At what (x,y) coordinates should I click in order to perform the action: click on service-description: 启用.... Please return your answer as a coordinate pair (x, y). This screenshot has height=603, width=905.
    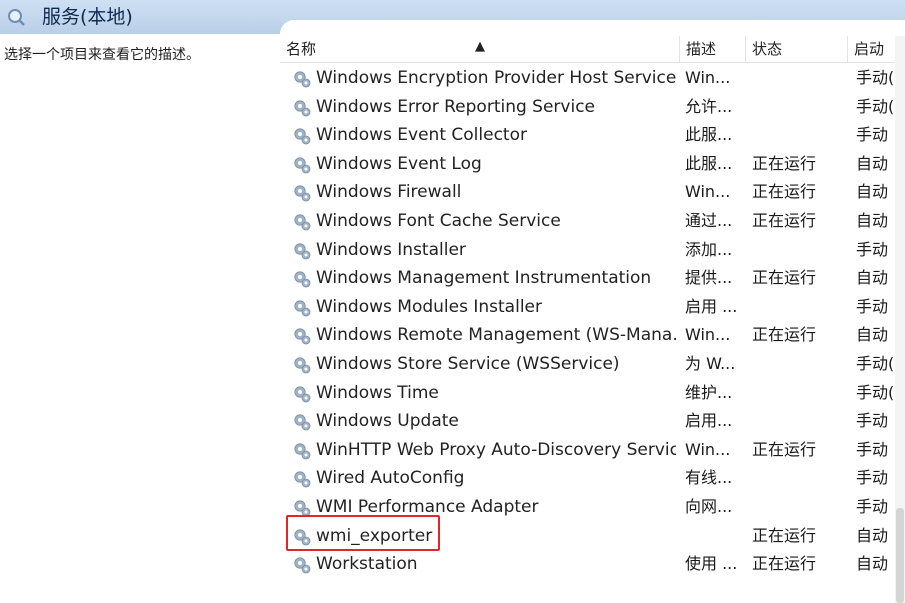
    Looking at the image, I should click on (709, 421).